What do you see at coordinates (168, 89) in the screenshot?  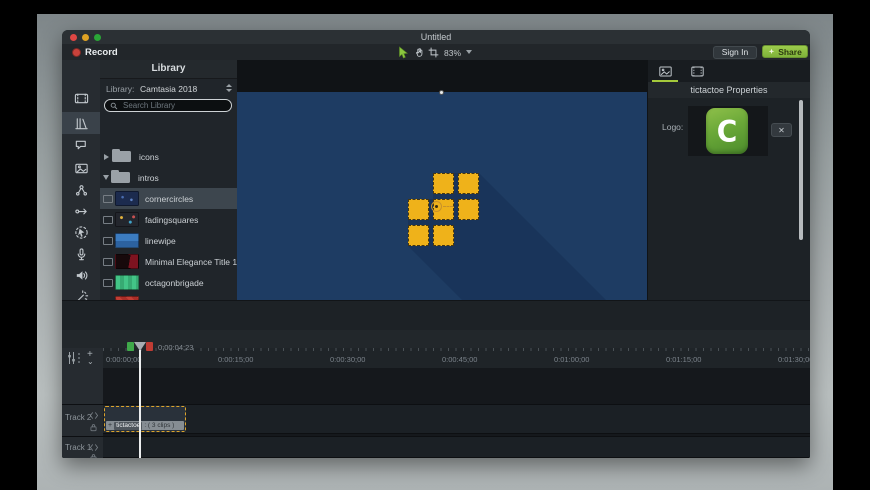 I see `library-select-value: Camtasia 2018` at bounding box center [168, 89].